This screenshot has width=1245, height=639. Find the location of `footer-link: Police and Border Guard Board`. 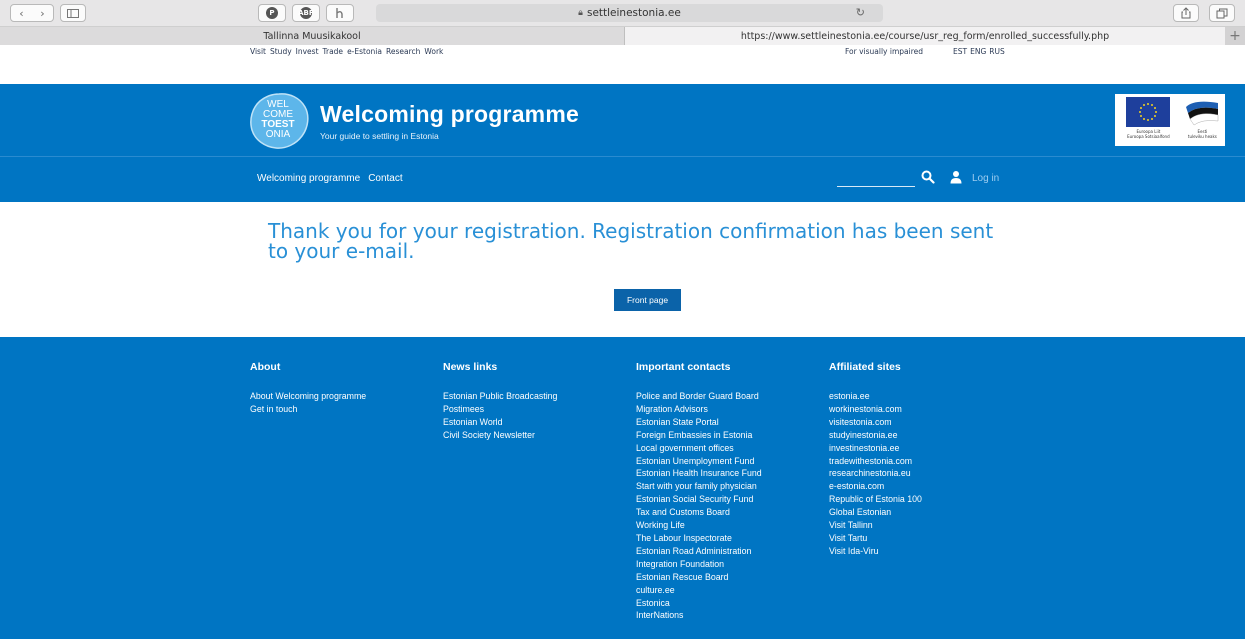

footer-link: Police and Border Guard Board is located at coordinates (699, 396).